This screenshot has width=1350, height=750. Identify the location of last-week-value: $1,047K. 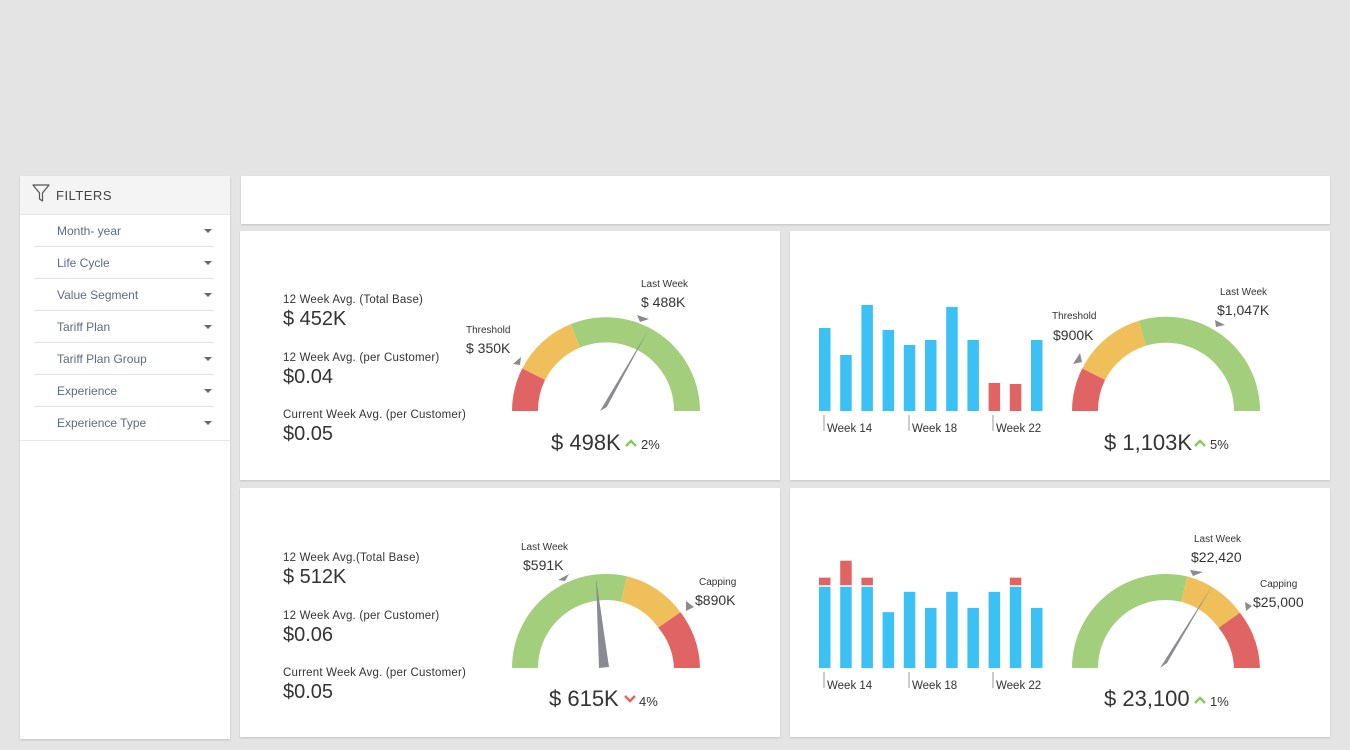
(1243, 310).